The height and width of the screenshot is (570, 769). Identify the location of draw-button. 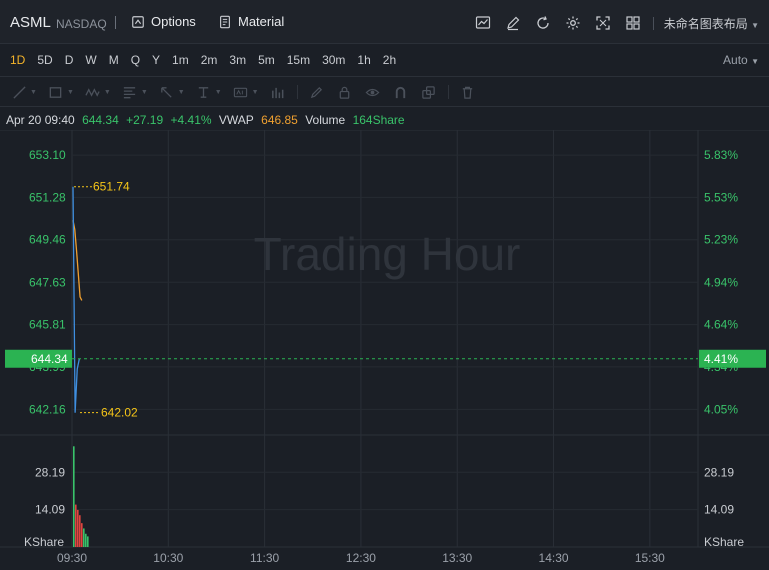
(513, 23).